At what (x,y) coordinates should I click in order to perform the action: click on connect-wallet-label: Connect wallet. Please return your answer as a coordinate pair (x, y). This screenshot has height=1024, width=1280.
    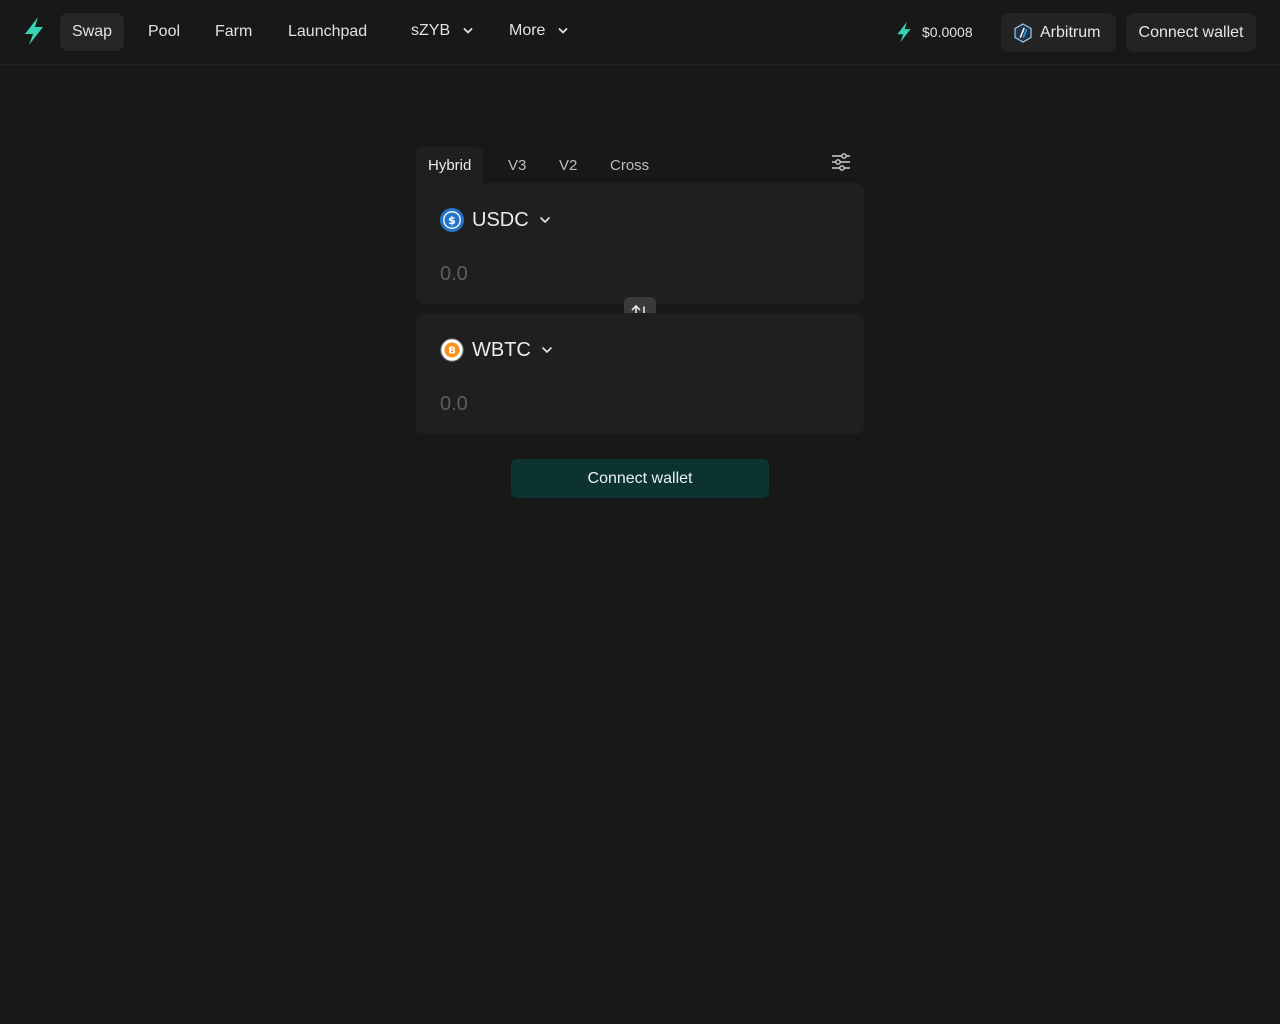
    Looking at the image, I should click on (640, 478).